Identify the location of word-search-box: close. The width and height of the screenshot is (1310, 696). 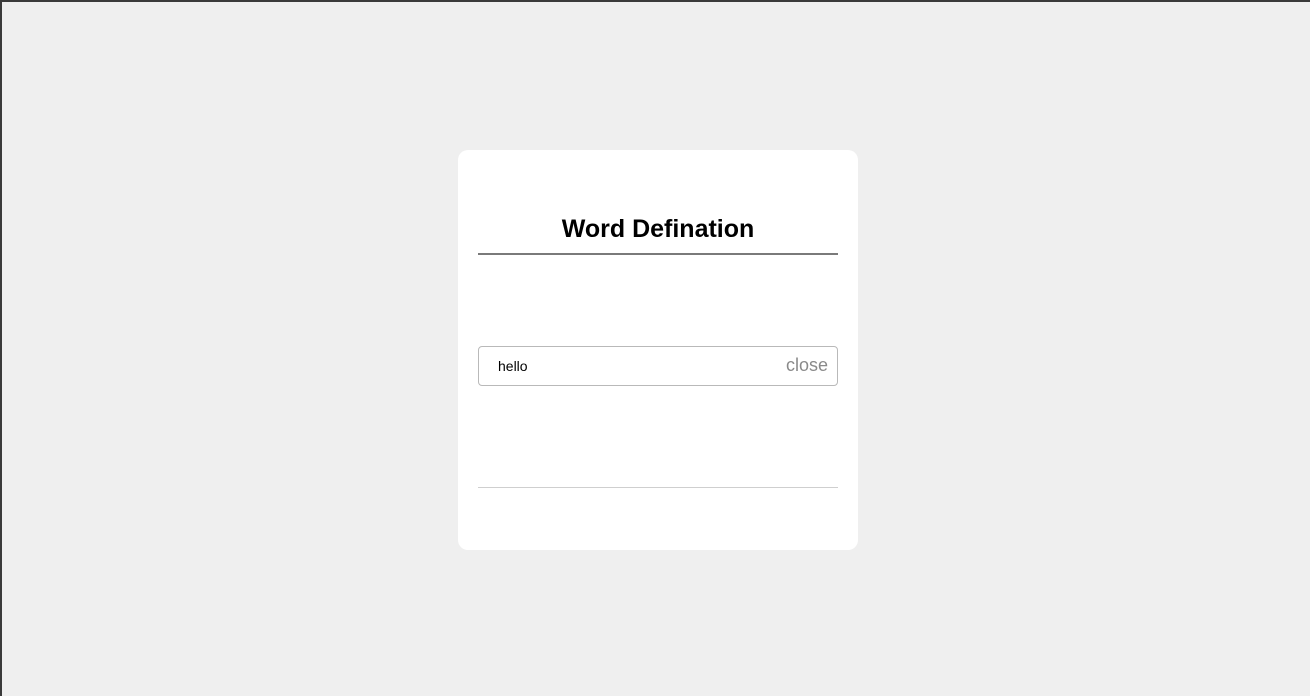
(658, 366).